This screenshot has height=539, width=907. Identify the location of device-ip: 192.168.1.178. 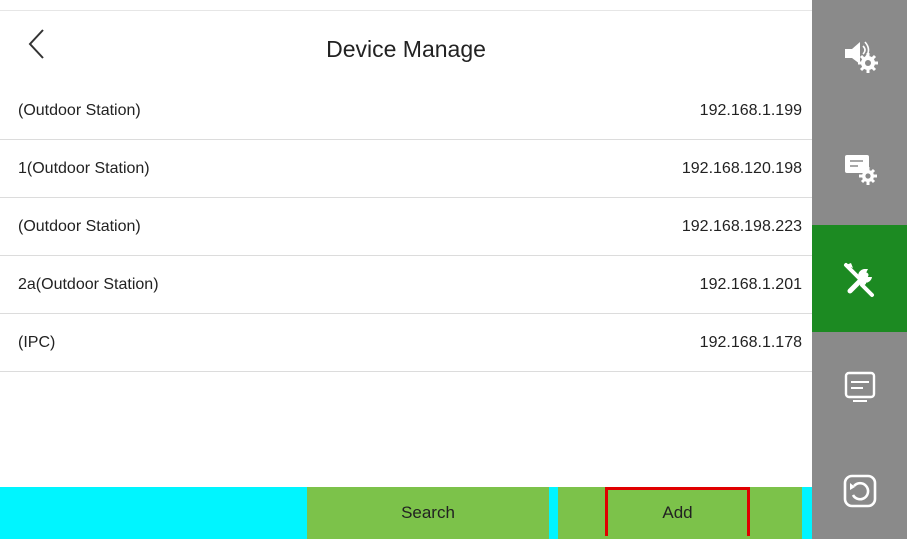
(750, 342).